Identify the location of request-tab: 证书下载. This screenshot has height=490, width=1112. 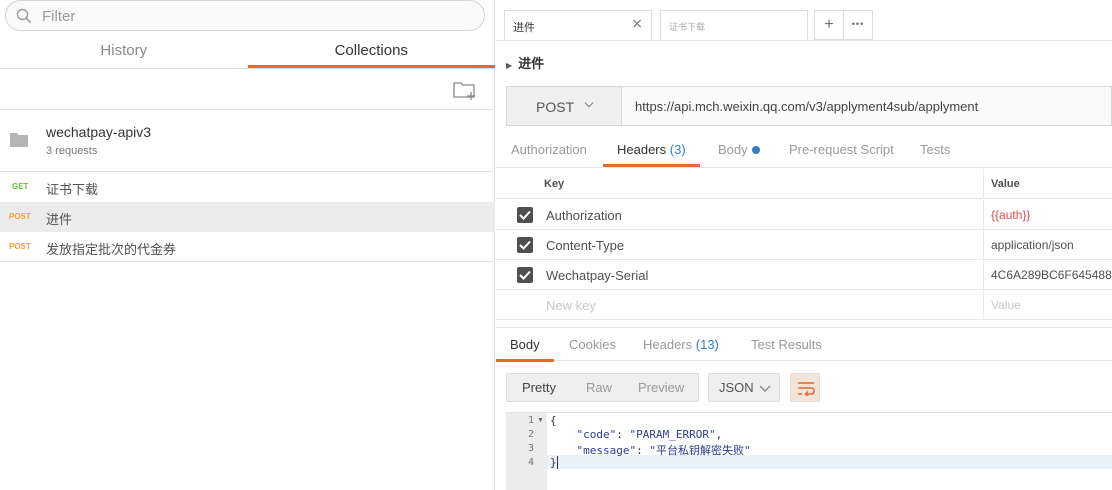
(734, 25).